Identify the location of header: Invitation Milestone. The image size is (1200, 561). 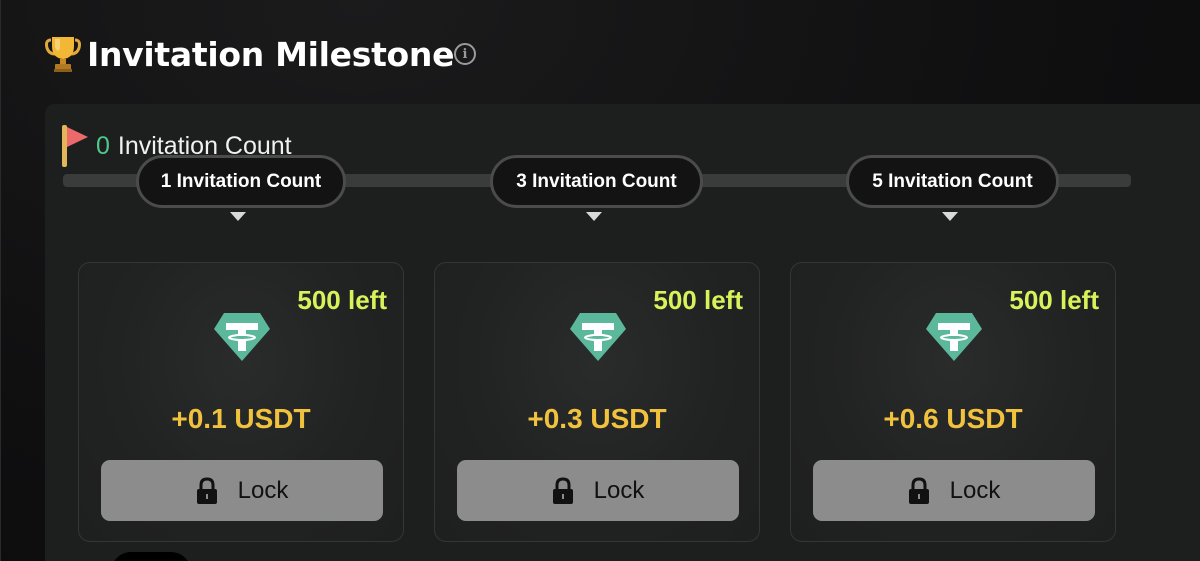
(249, 54).